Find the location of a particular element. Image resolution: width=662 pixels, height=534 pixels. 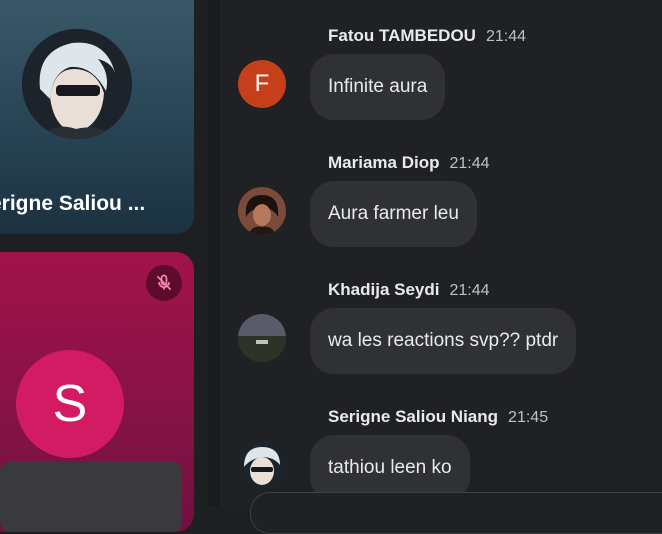

message-input is located at coordinates (456, 513).